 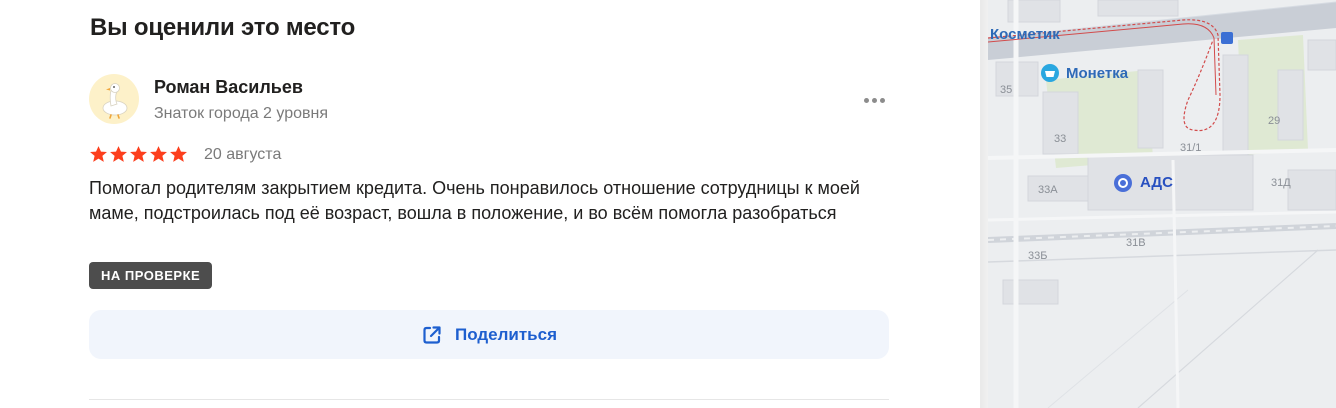 What do you see at coordinates (1281, 183) in the screenshot?
I see `house-number: 31Д` at bounding box center [1281, 183].